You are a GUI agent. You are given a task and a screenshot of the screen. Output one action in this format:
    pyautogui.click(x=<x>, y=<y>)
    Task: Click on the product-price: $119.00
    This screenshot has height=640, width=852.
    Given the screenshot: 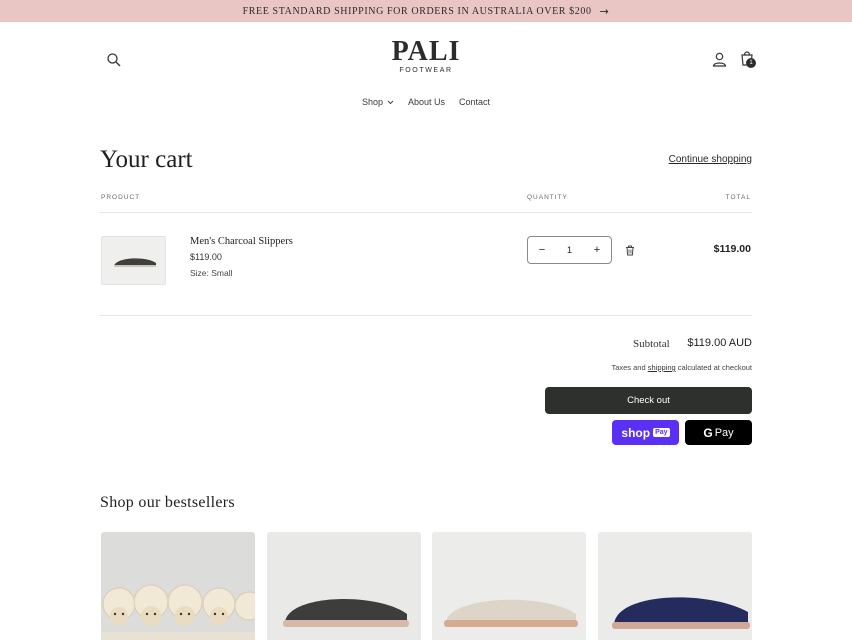 What is the action you would take?
    pyautogui.click(x=206, y=257)
    